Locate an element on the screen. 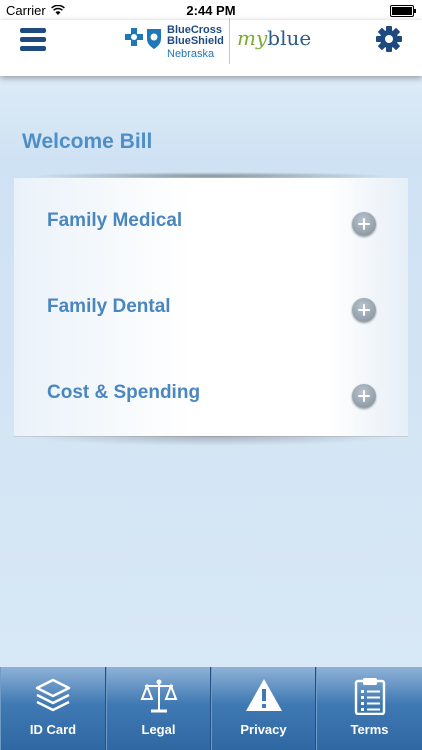 The height and width of the screenshot is (750, 422). gear-icon is located at coordinates (389, 39).